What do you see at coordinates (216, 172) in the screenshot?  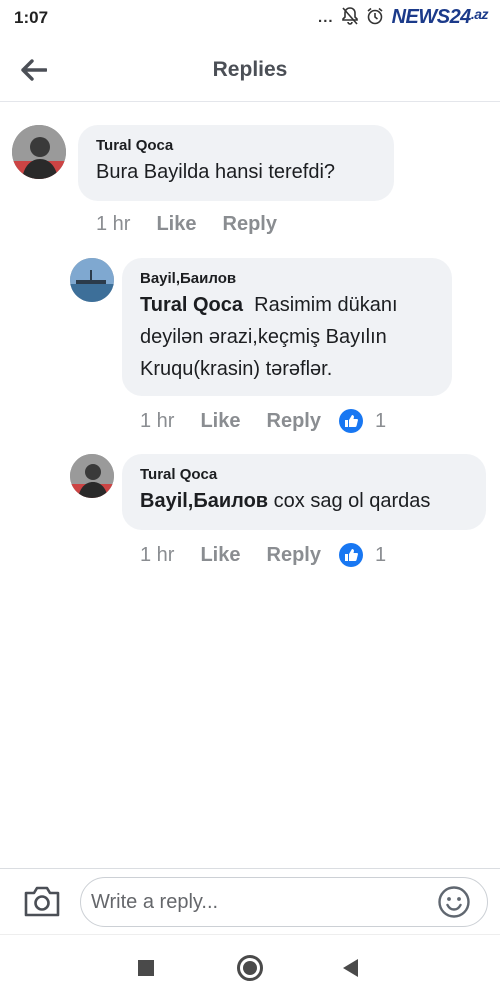 I see `comment-text: Bura Bayilda hansi terefdi?` at bounding box center [216, 172].